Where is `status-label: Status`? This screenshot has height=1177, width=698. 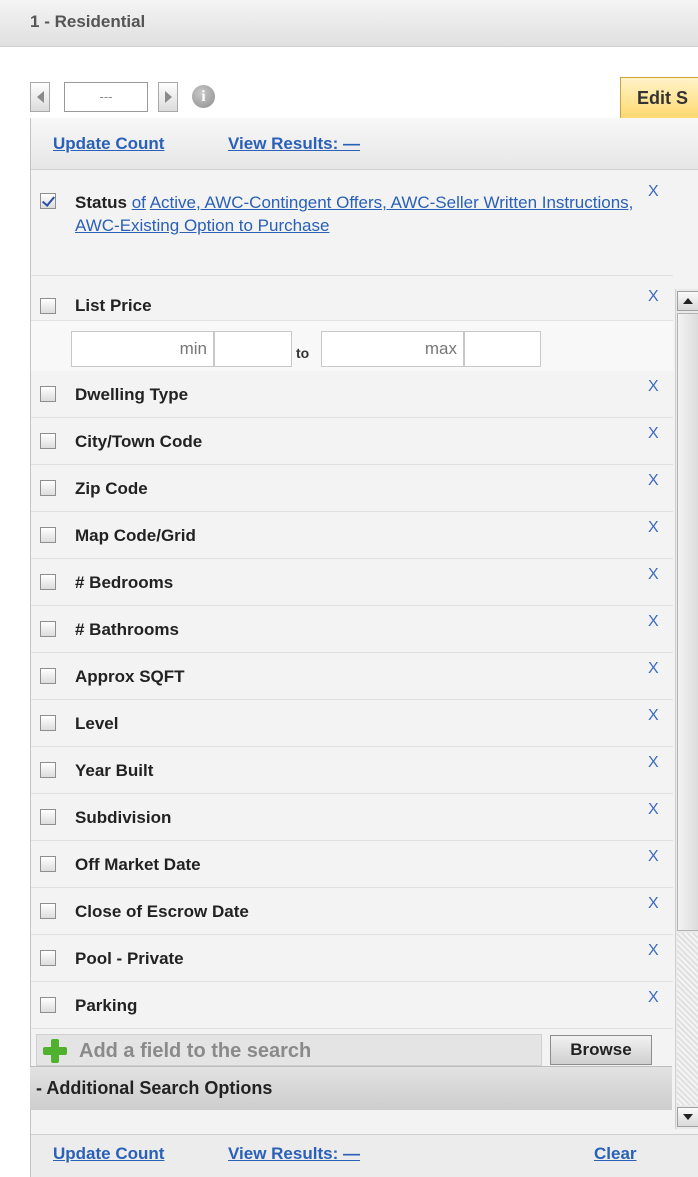
status-label: Status is located at coordinates (101, 202).